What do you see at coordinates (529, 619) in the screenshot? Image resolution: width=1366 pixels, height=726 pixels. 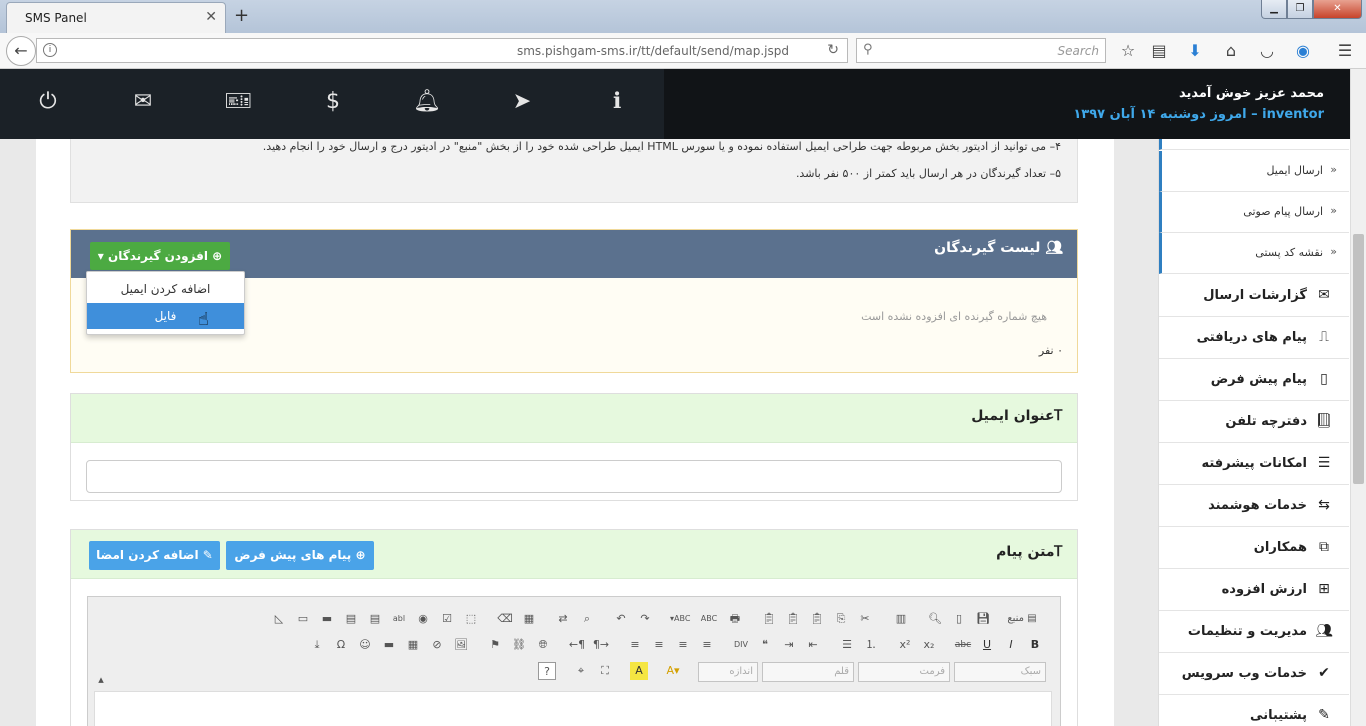 I see `select-all-icon: ▦` at bounding box center [529, 619].